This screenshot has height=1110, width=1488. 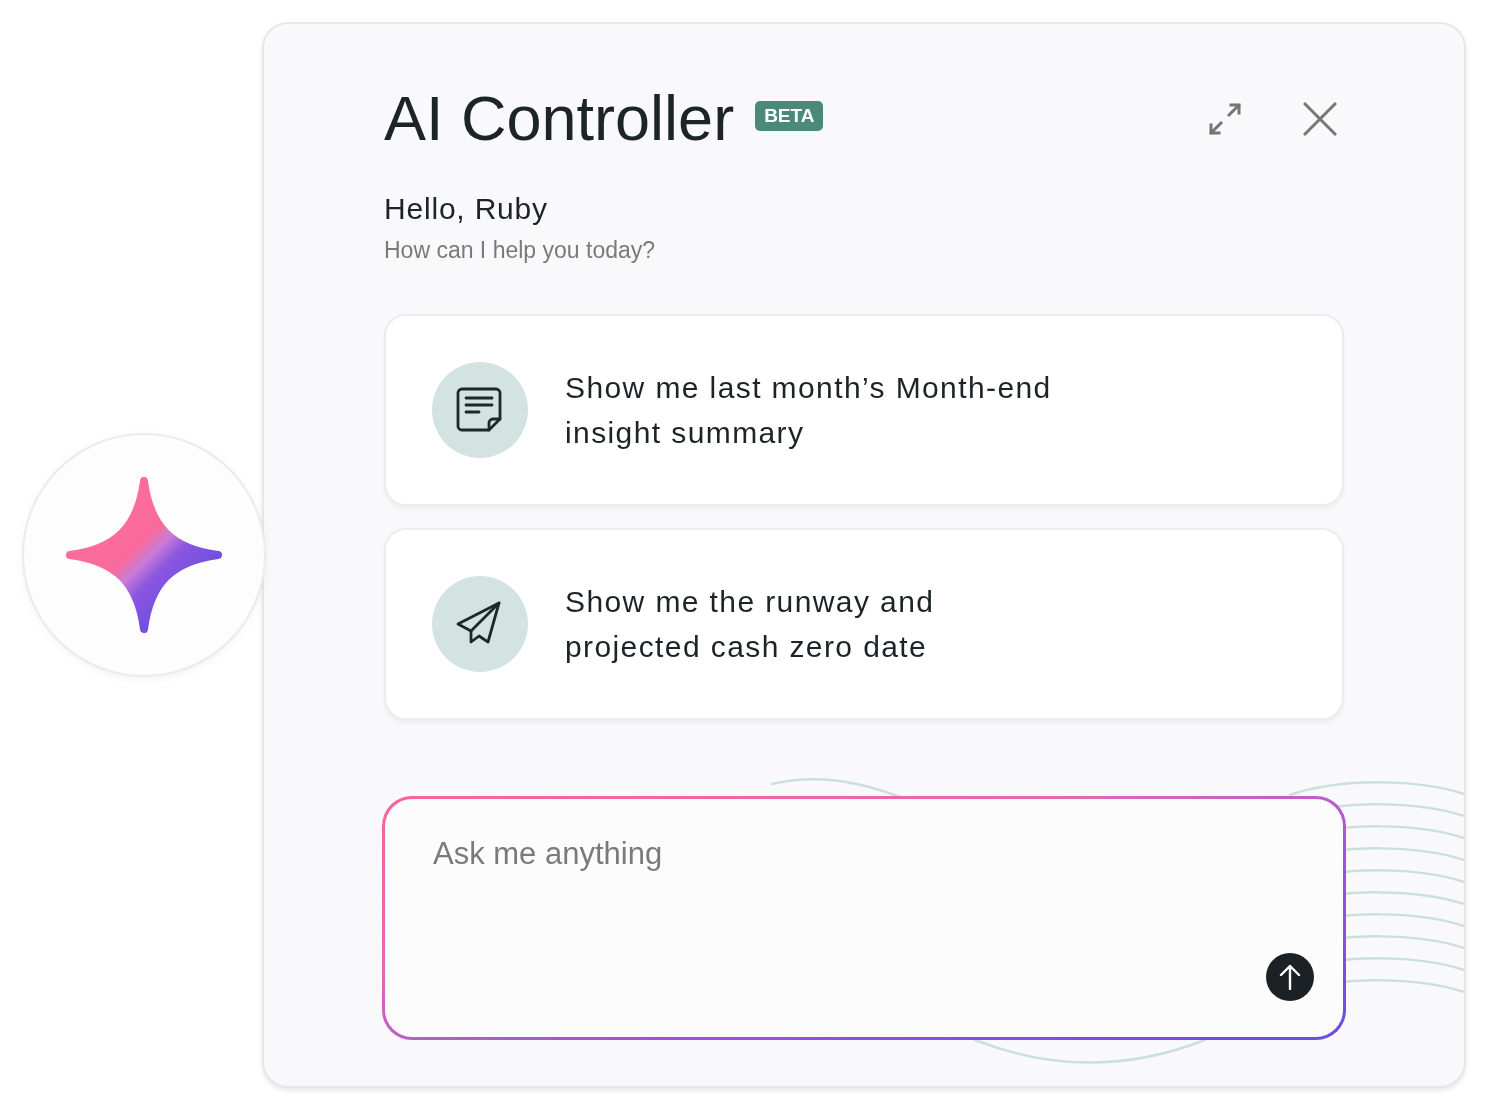 What do you see at coordinates (144, 555) in the screenshot?
I see `sparkle-icon` at bounding box center [144, 555].